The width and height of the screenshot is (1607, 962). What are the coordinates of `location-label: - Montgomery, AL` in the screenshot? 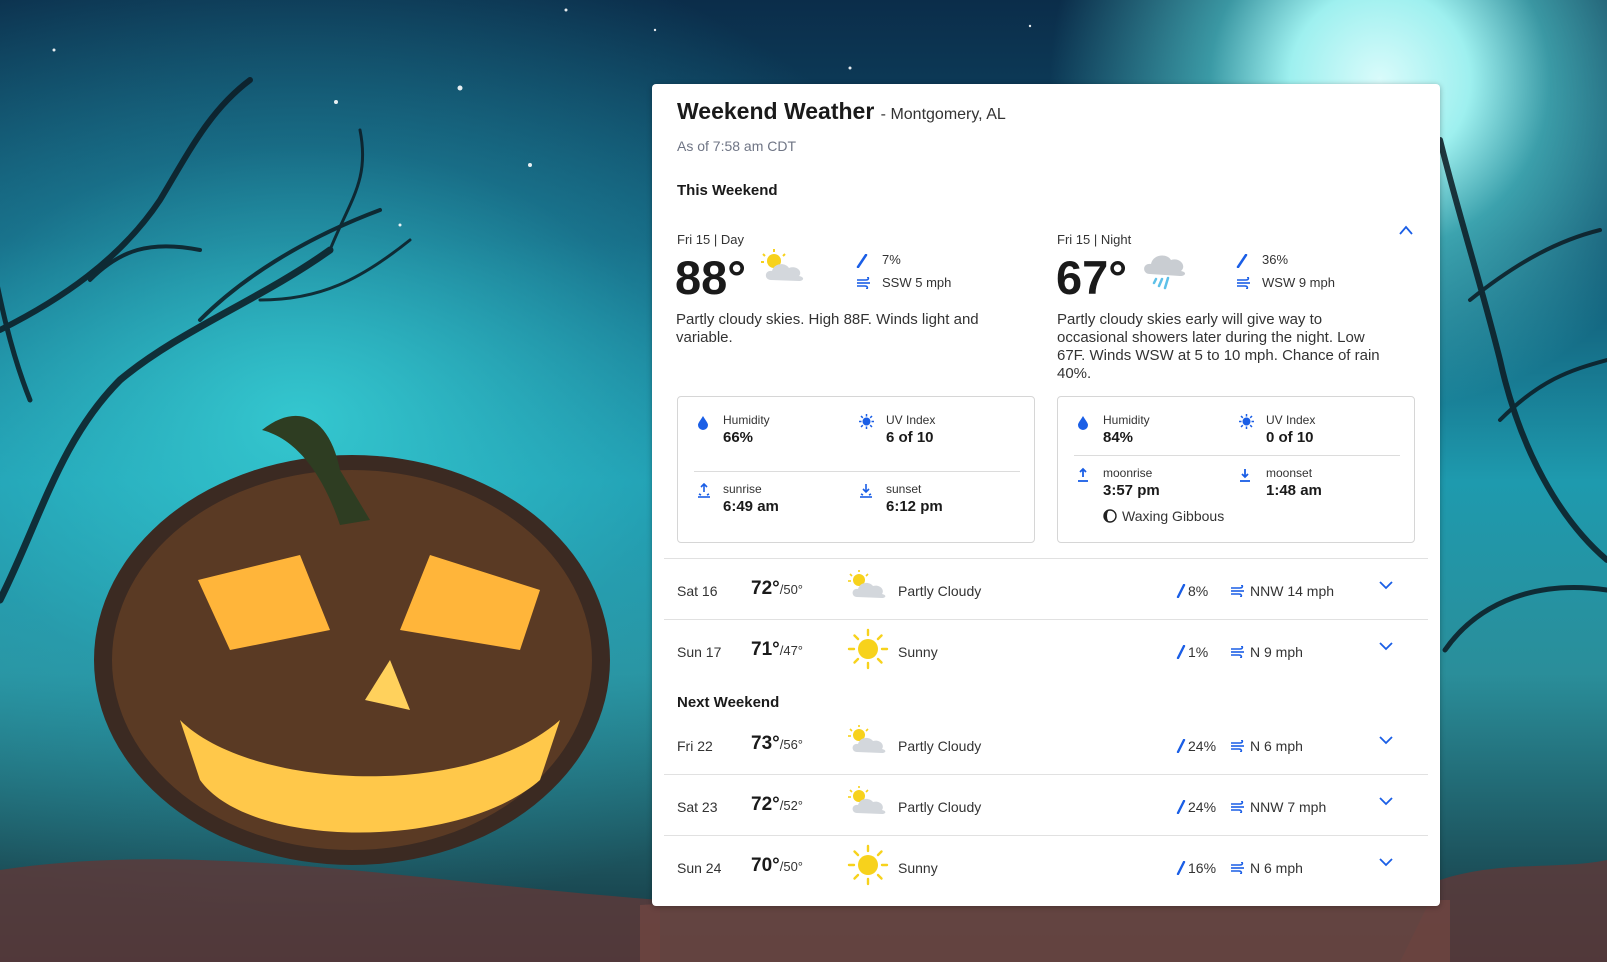 It's located at (943, 114).